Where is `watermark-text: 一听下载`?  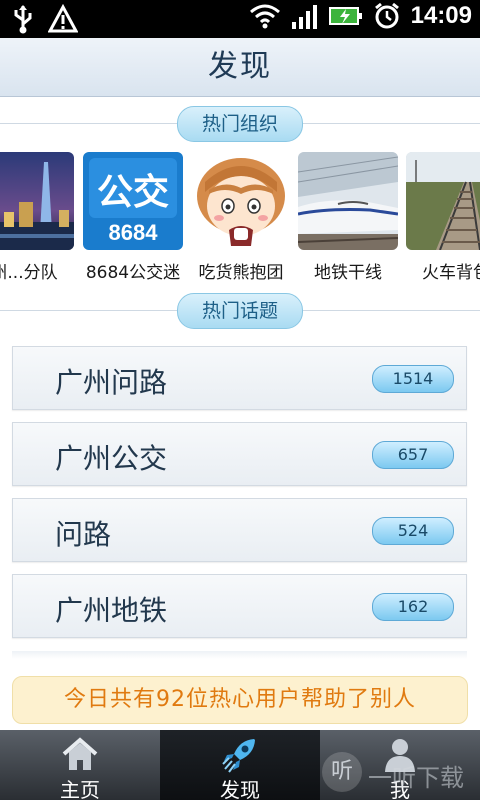
watermark-text: 一听下载 is located at coordinates (416, 778).